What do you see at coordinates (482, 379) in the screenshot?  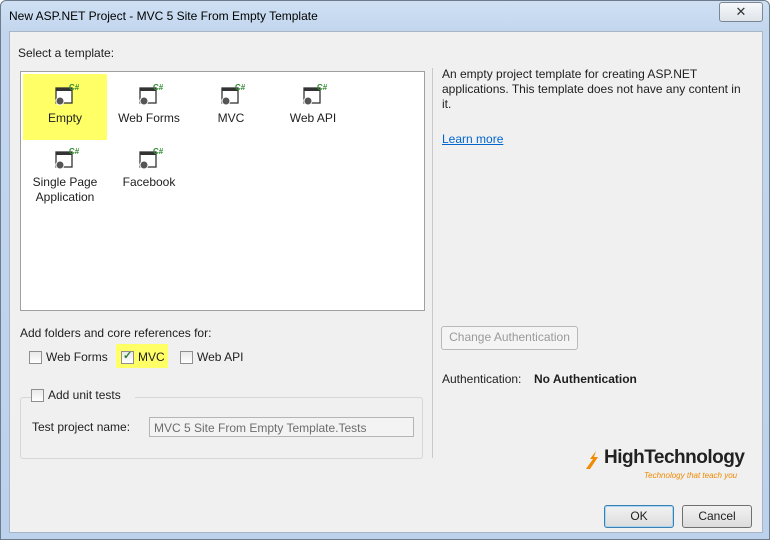 I see `authentication-label: Authentication:` at bounding box center [482, 379].